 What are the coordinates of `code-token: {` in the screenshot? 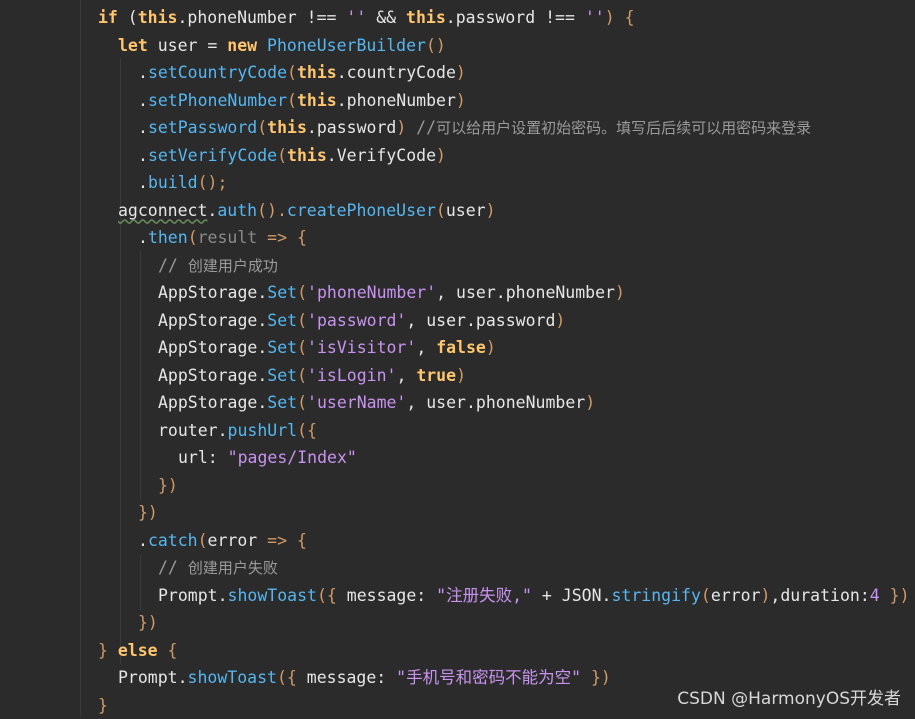 It's located at (167, 650).